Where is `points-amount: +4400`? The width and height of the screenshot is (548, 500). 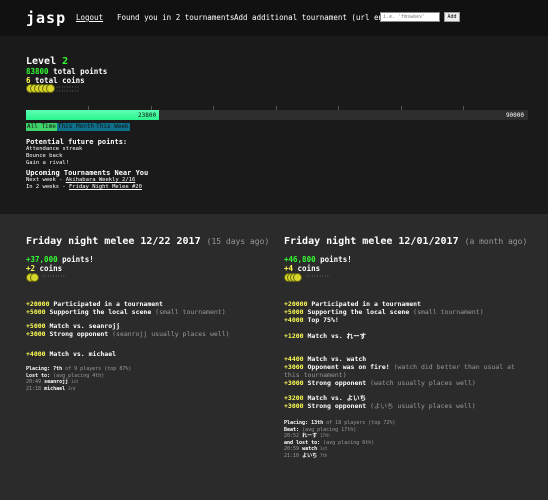
points-amount: +4400 is located at coordinates (294, 359).